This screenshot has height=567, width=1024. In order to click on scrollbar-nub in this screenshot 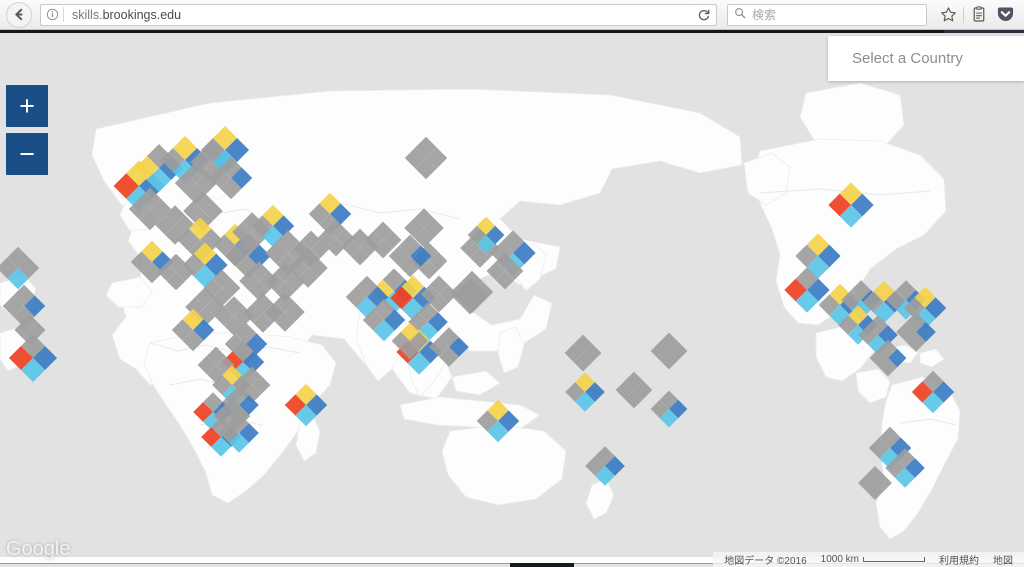, I will do `click(542, 565)`.